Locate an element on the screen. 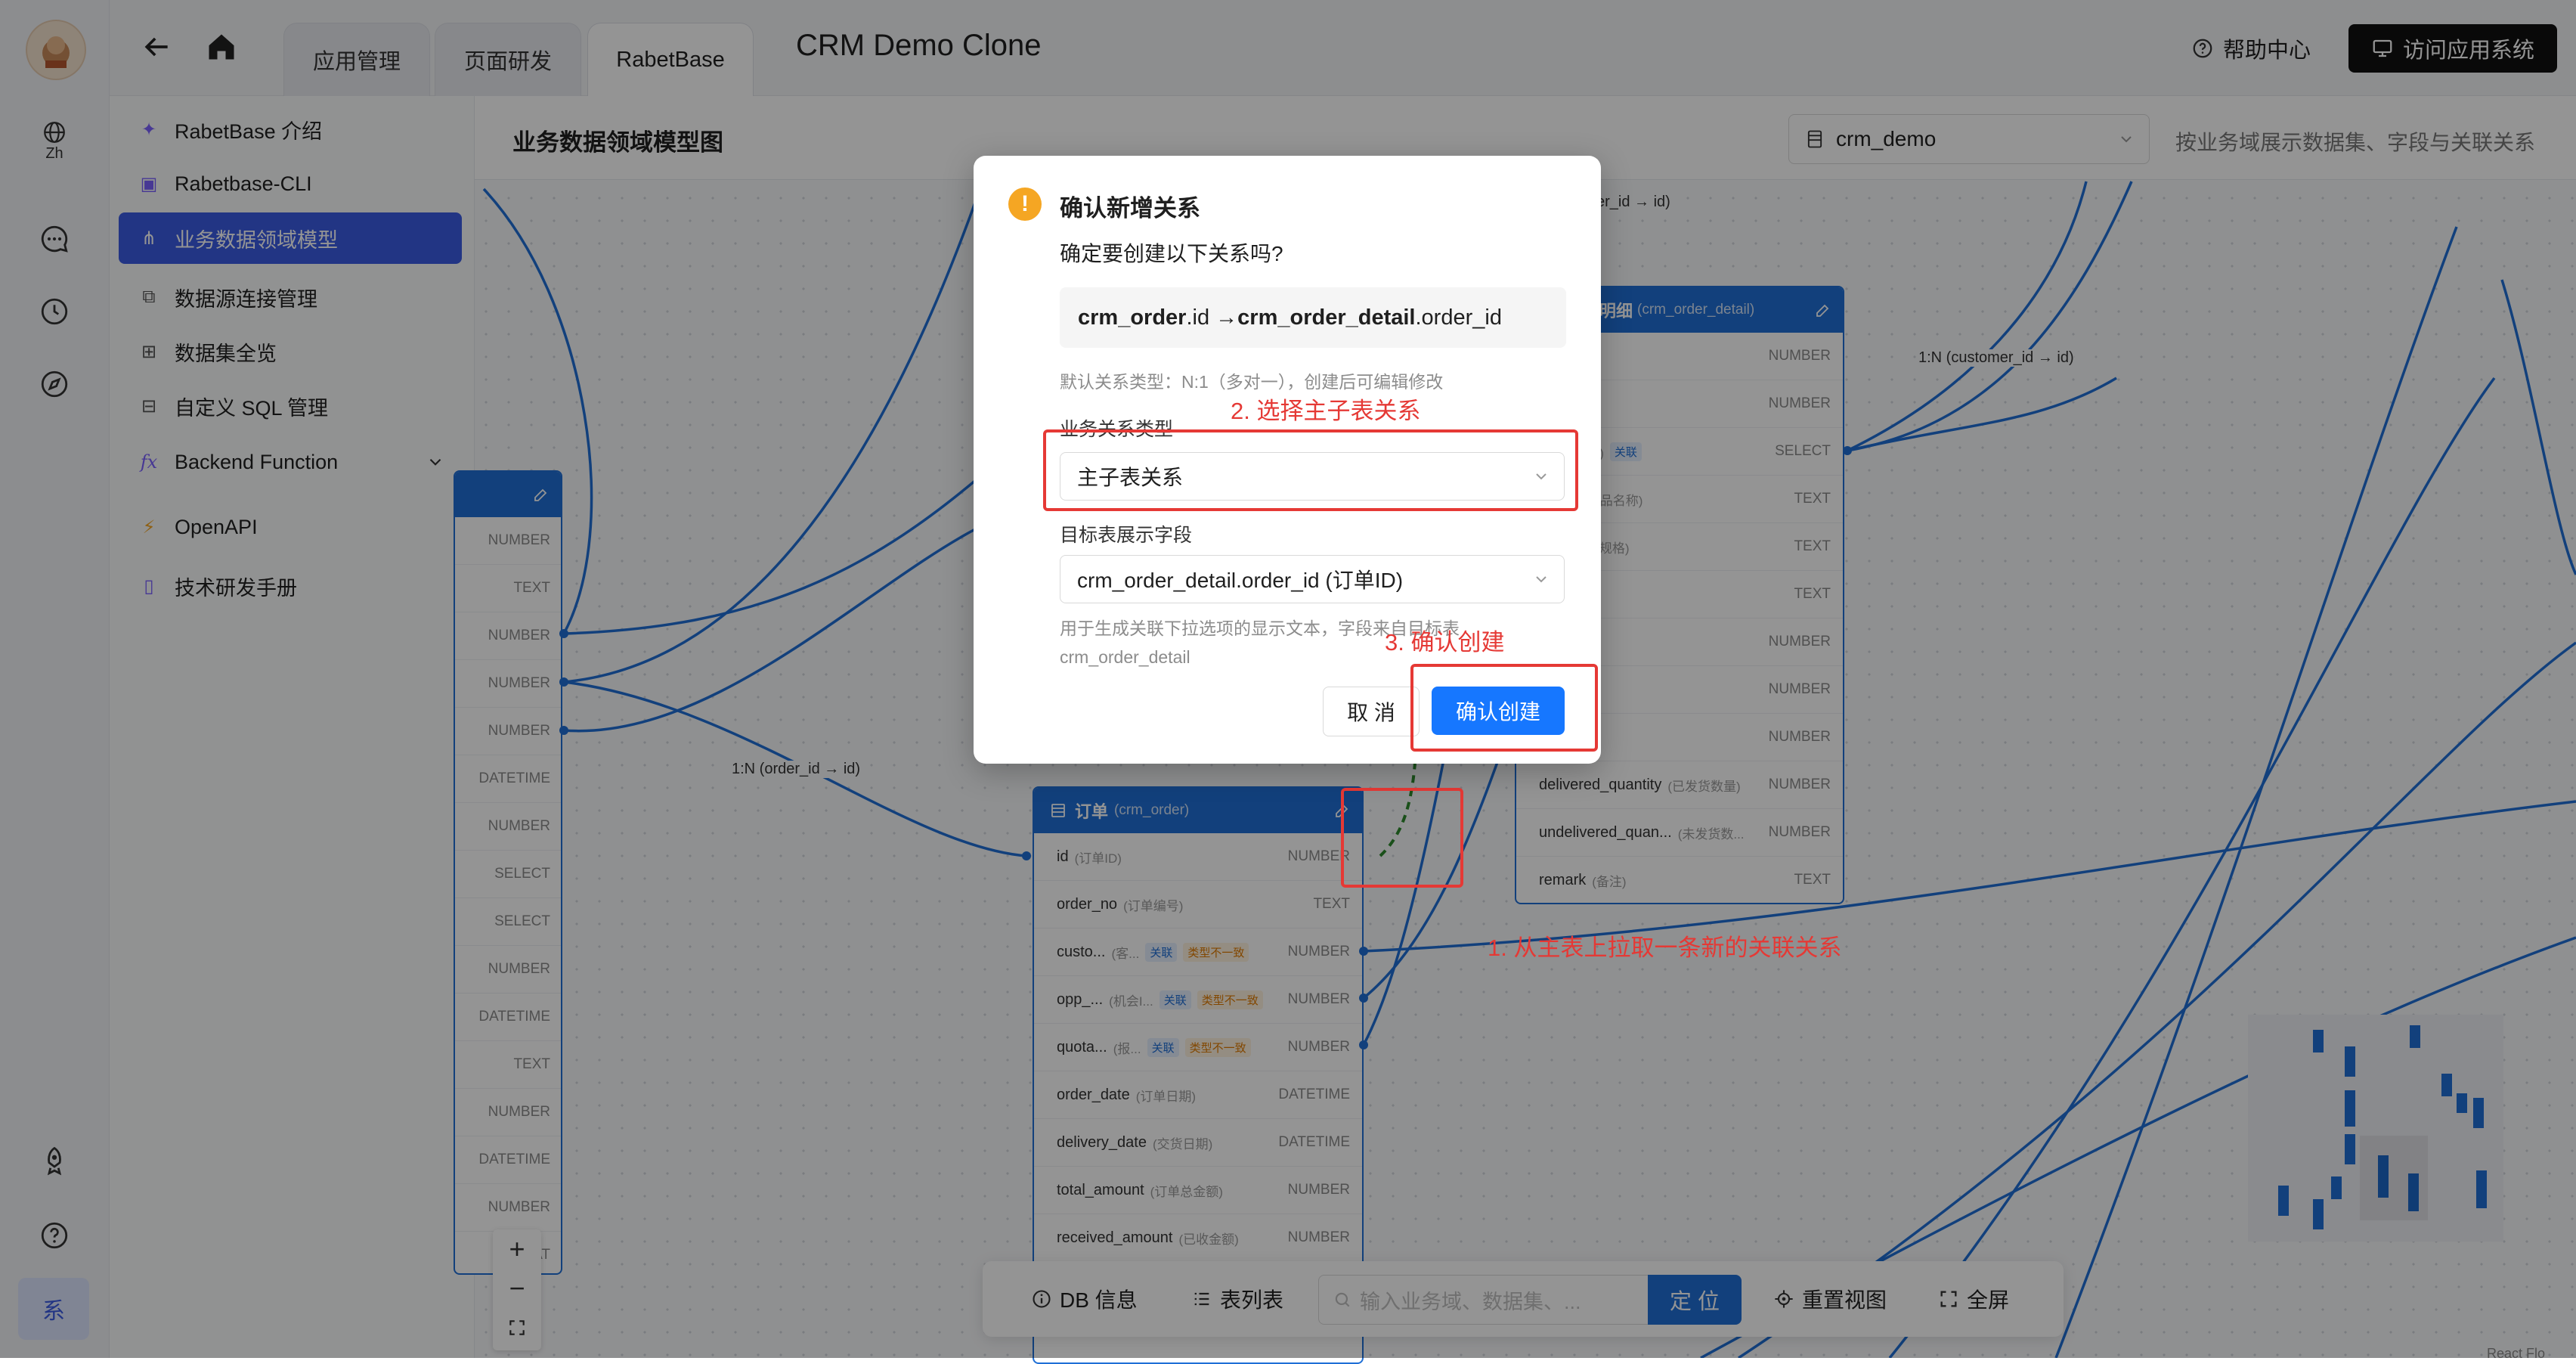 The image size is (2576, 1364). dialog-question: 确定要创建以下关系吗? is located at coordinates (1171, 253).